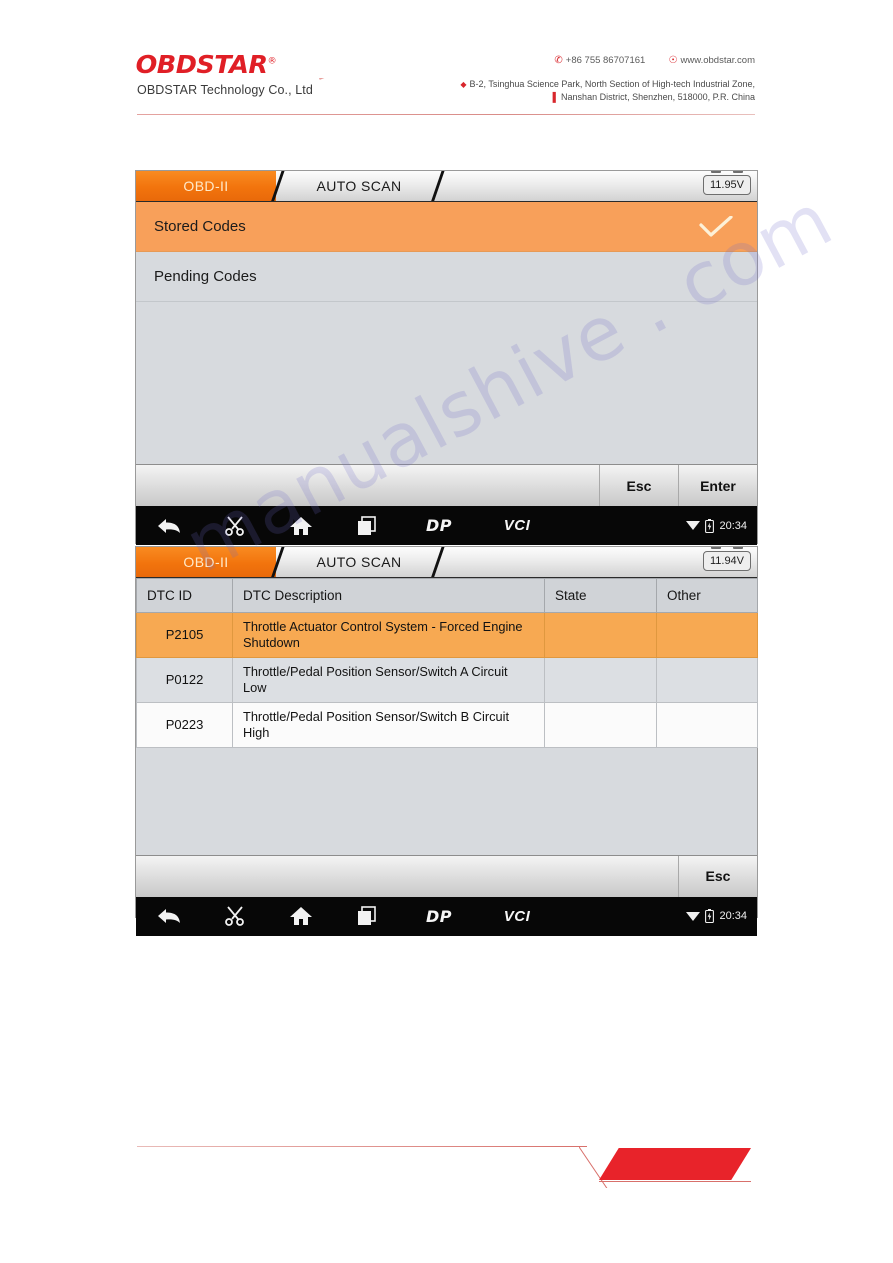  I want to click on menu-item-stored-codes: Stored Codes, so click(446, 227).